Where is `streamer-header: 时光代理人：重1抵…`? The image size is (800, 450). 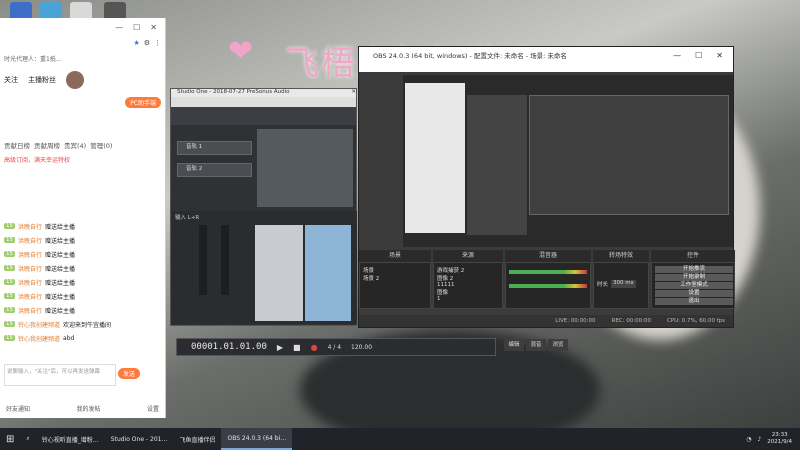 streamer-header: 时光代理人：重1抵… is located at coordinates (82, 58).